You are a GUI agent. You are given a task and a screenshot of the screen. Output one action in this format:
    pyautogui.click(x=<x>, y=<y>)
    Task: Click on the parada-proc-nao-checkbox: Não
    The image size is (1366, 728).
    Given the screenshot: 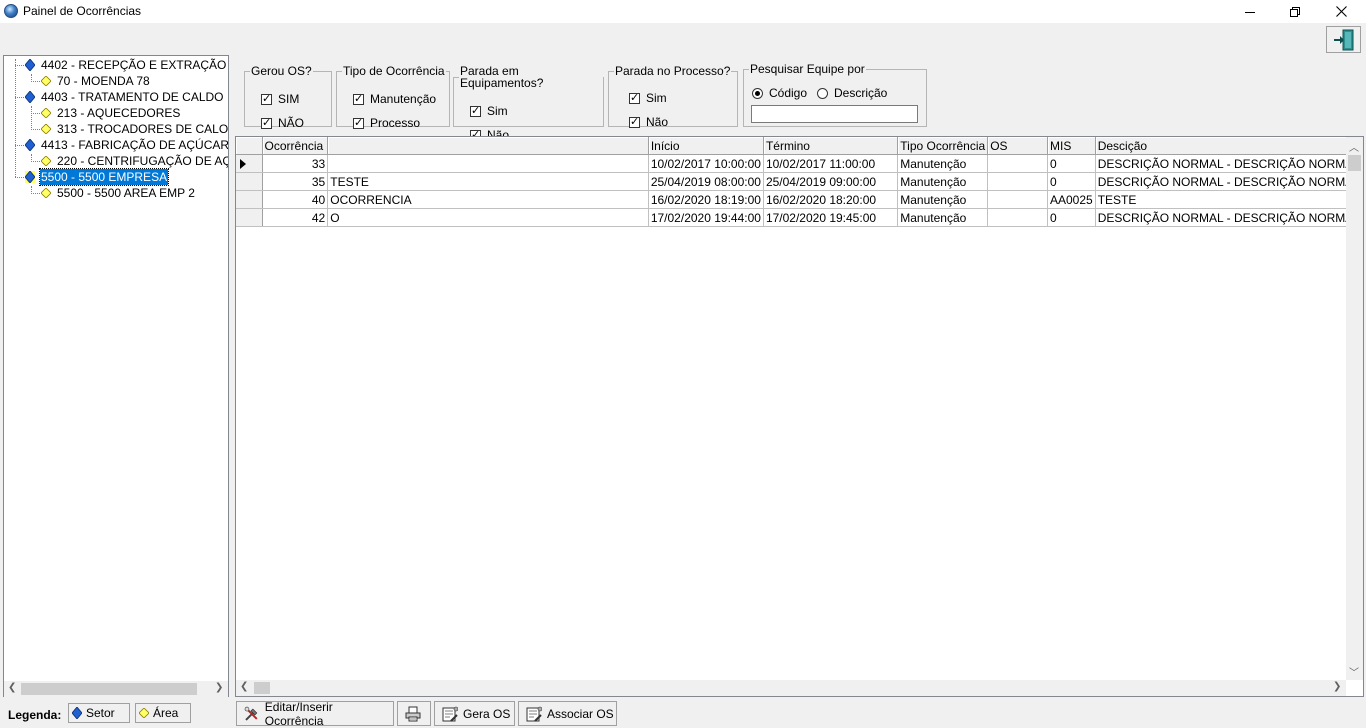 What is the action you would take?
    pyautogui.click(x=648, y=122)
    